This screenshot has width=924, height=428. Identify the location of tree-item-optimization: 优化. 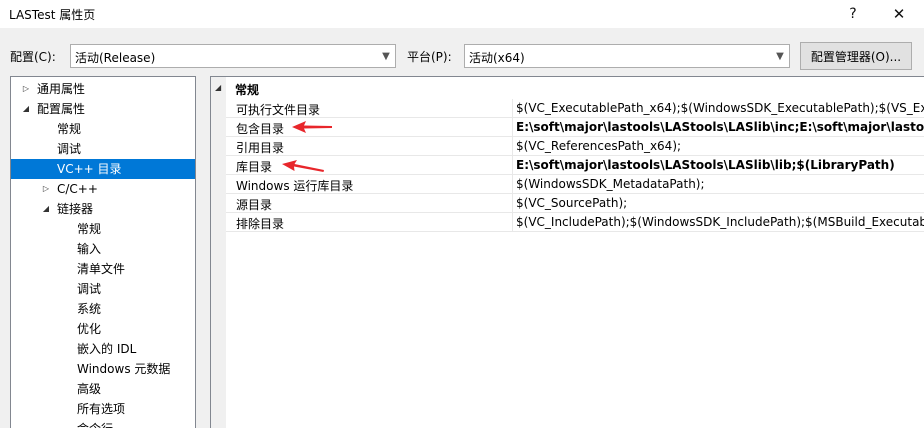
(103, 329).